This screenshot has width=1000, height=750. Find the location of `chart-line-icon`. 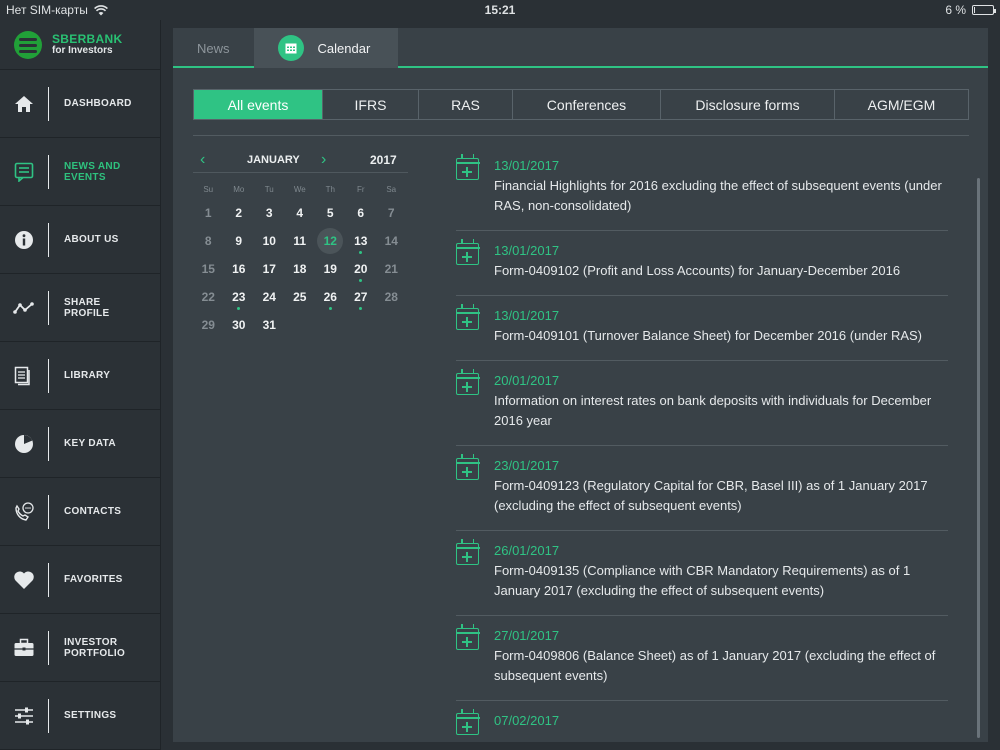

chart-line-icon is located at coordinates (23, 307).